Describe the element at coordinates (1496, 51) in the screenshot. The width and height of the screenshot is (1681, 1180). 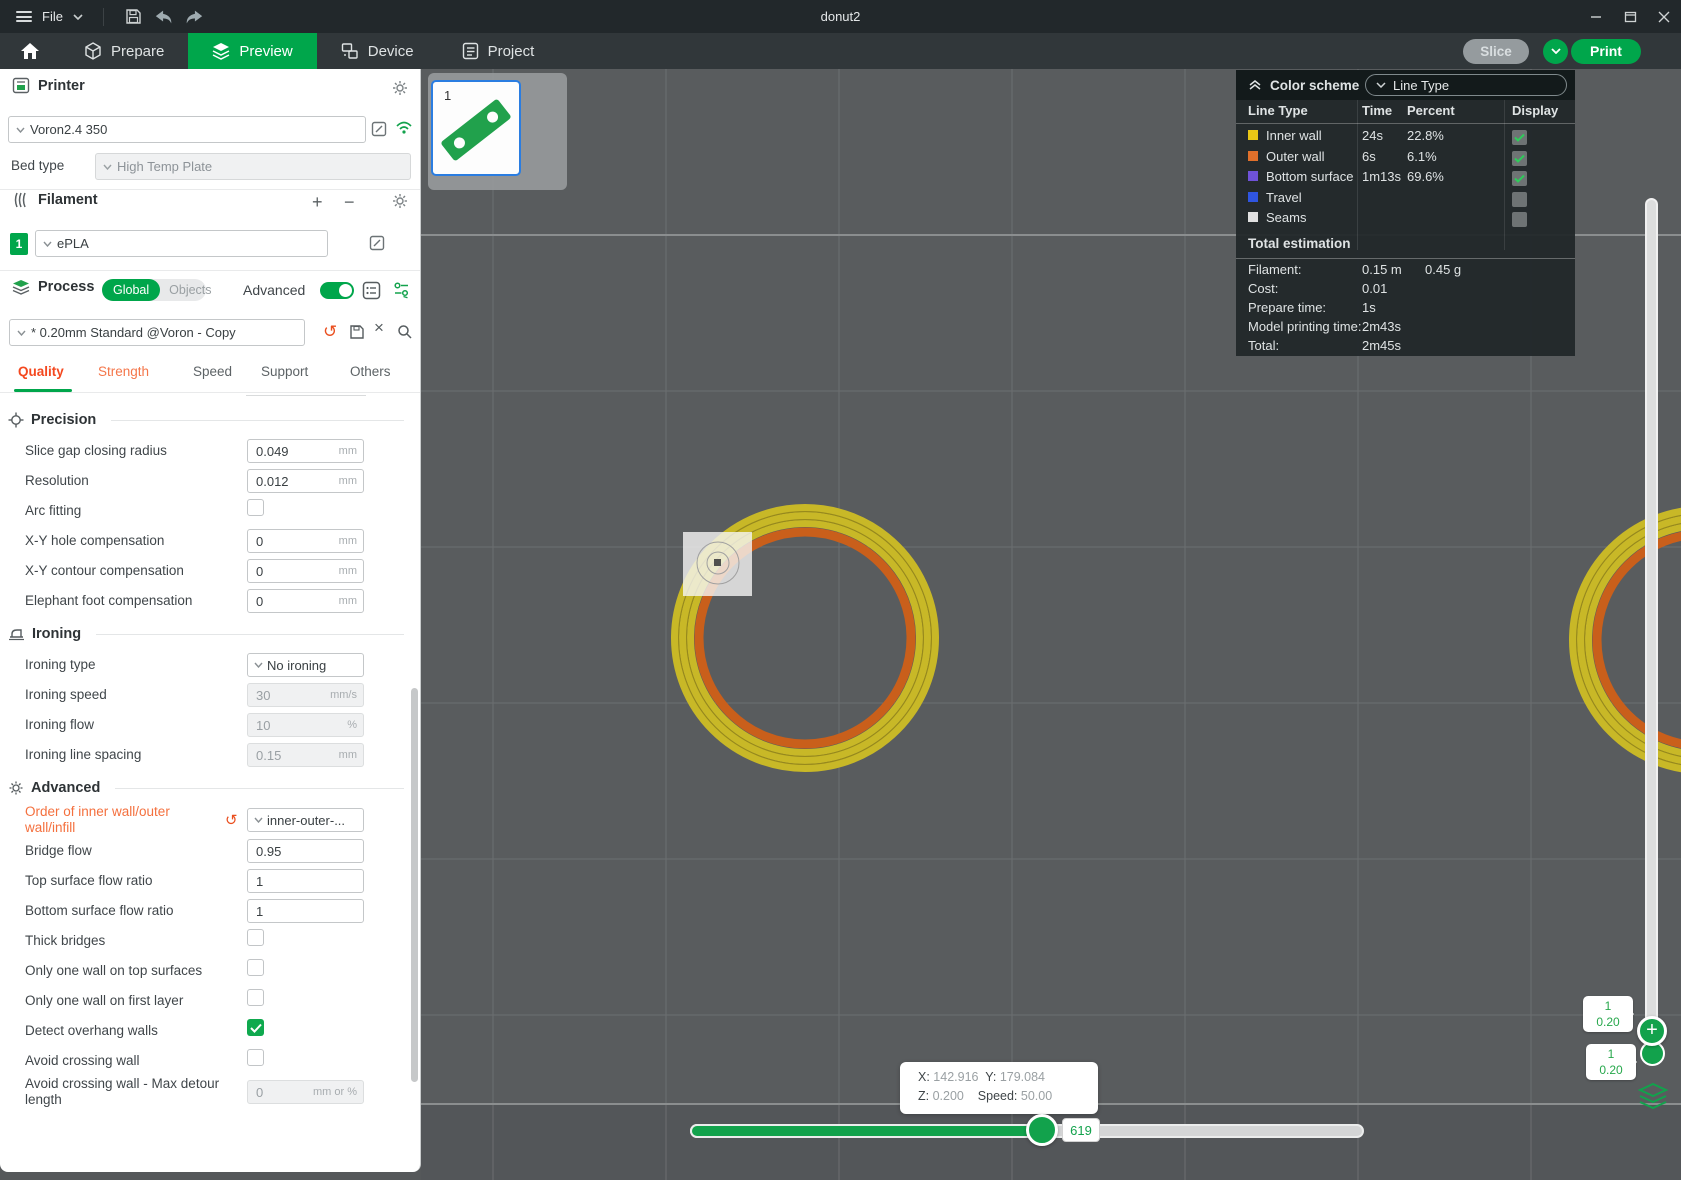
I see `slice-button: Slice` at that location.